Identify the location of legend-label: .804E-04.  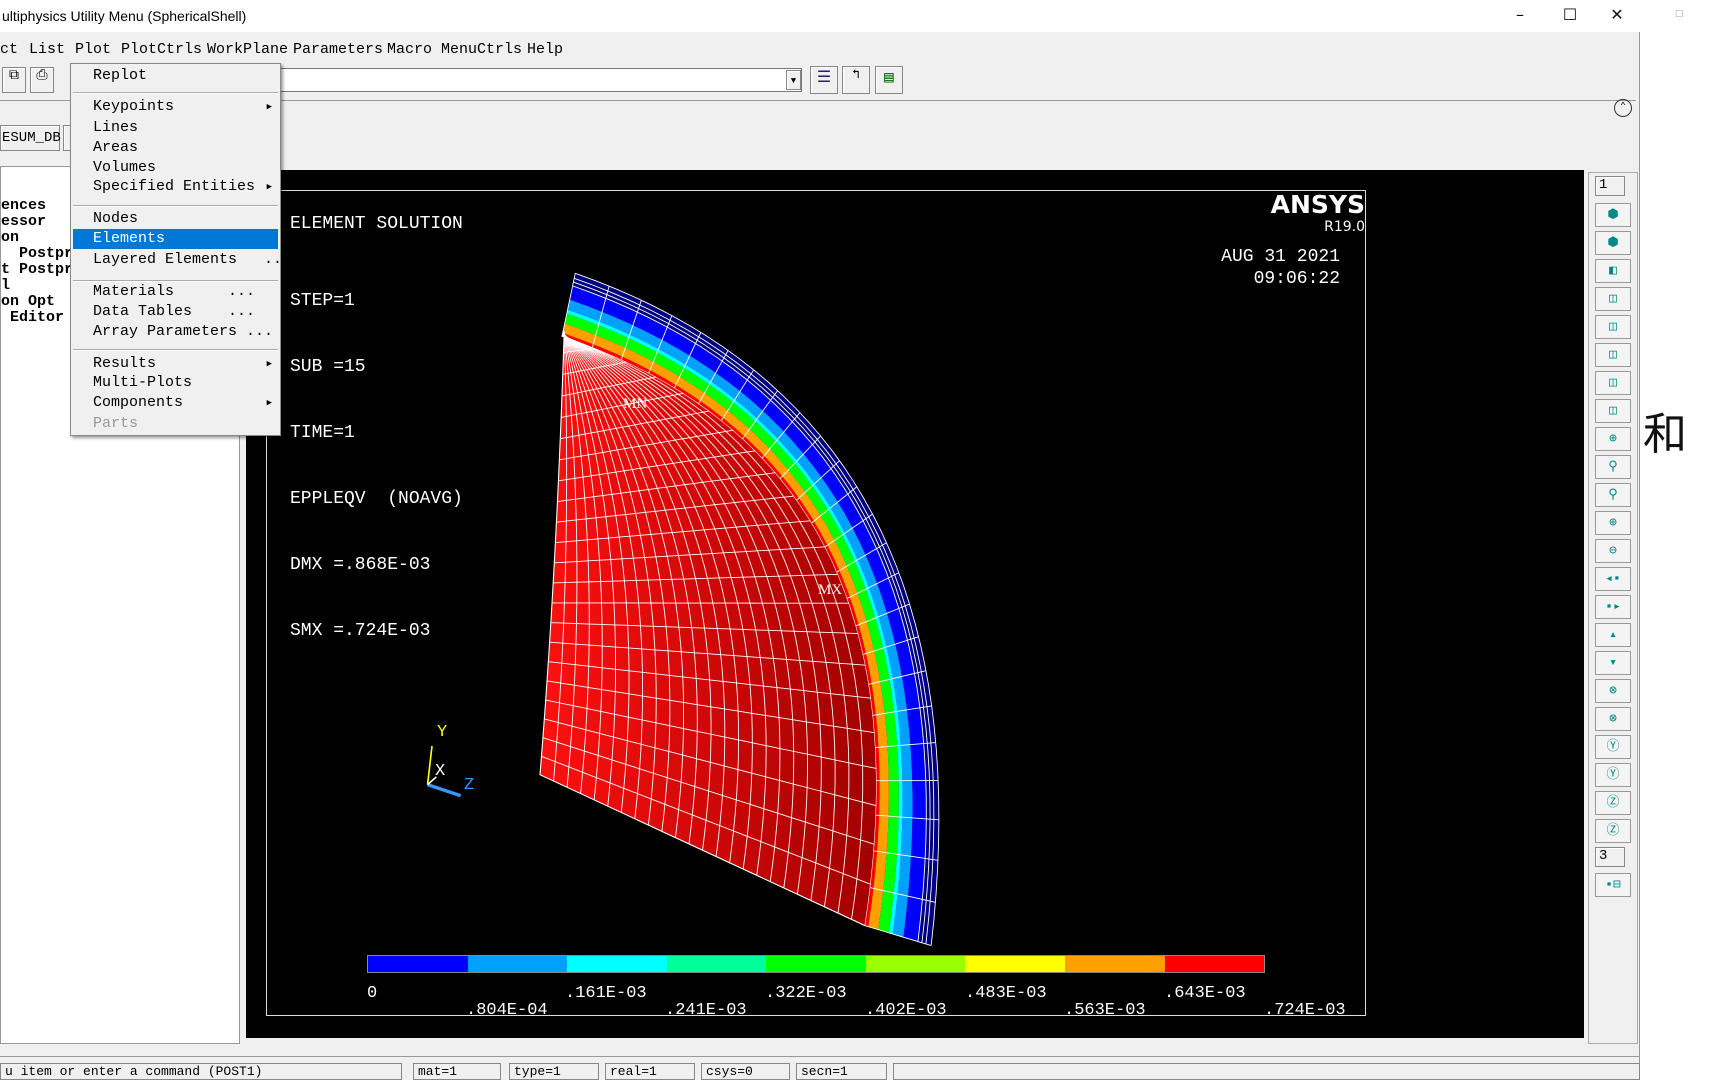
(507, 1010).